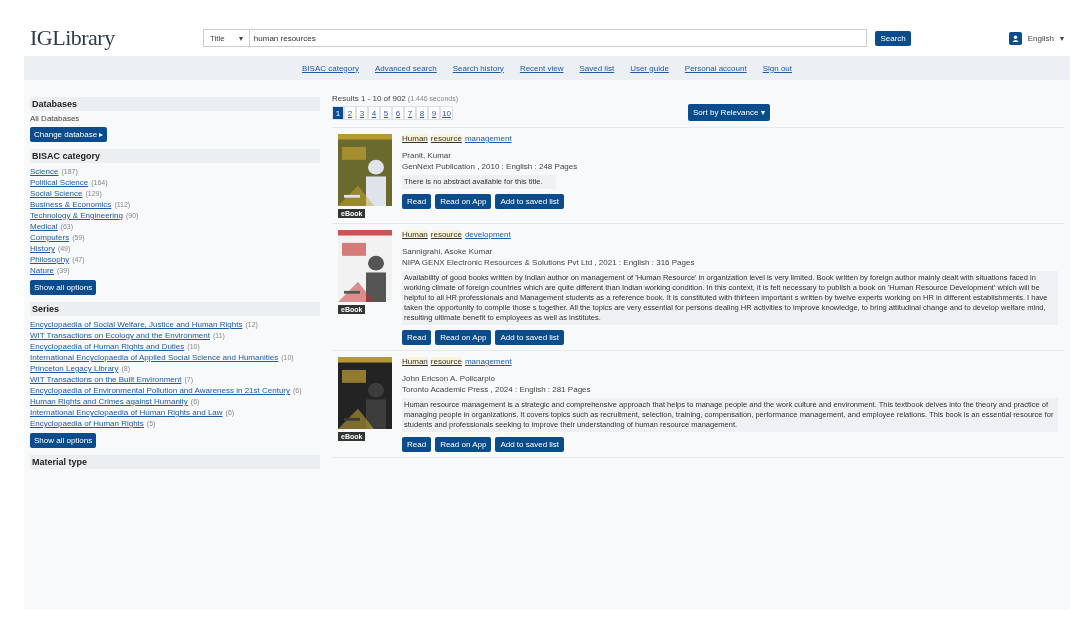  What do you see at coordinates (374, 113) in the screenshot?
I see `page-link: 4` at bounding box center [374, 113].